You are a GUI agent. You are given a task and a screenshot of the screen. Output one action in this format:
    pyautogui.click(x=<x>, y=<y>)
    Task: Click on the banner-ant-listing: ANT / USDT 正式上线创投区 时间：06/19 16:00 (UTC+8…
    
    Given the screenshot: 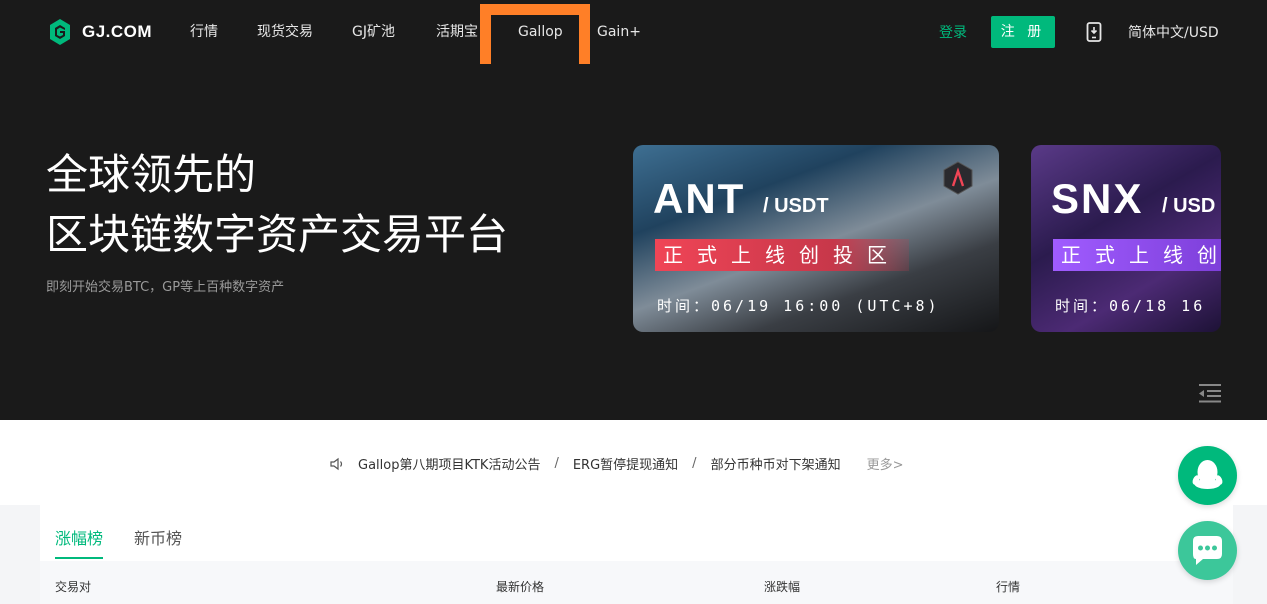 What is the action you would take?
    pyautogui.click(x=816, y=238)
    